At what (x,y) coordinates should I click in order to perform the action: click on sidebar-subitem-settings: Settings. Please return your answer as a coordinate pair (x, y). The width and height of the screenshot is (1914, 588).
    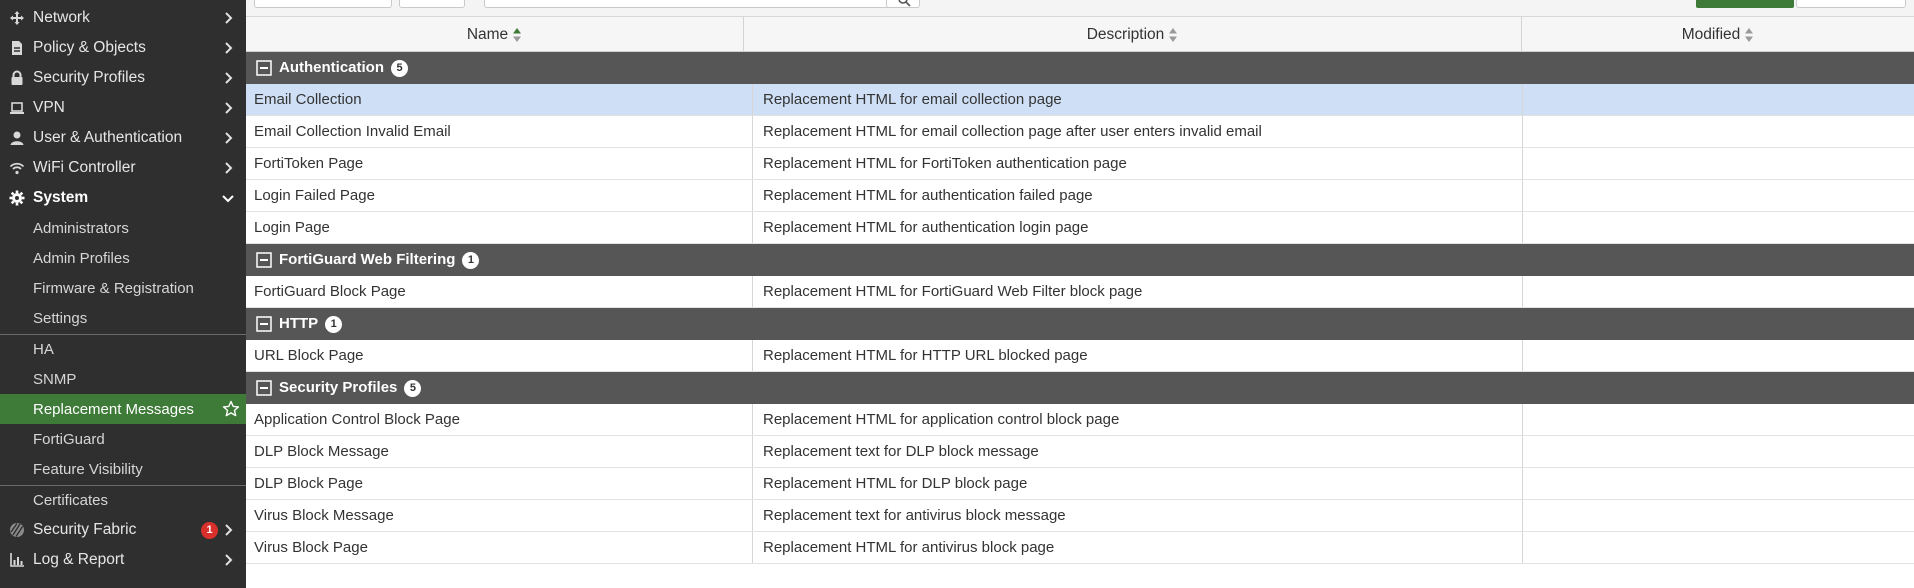
    Looking at the image, I should click on (123, 318).